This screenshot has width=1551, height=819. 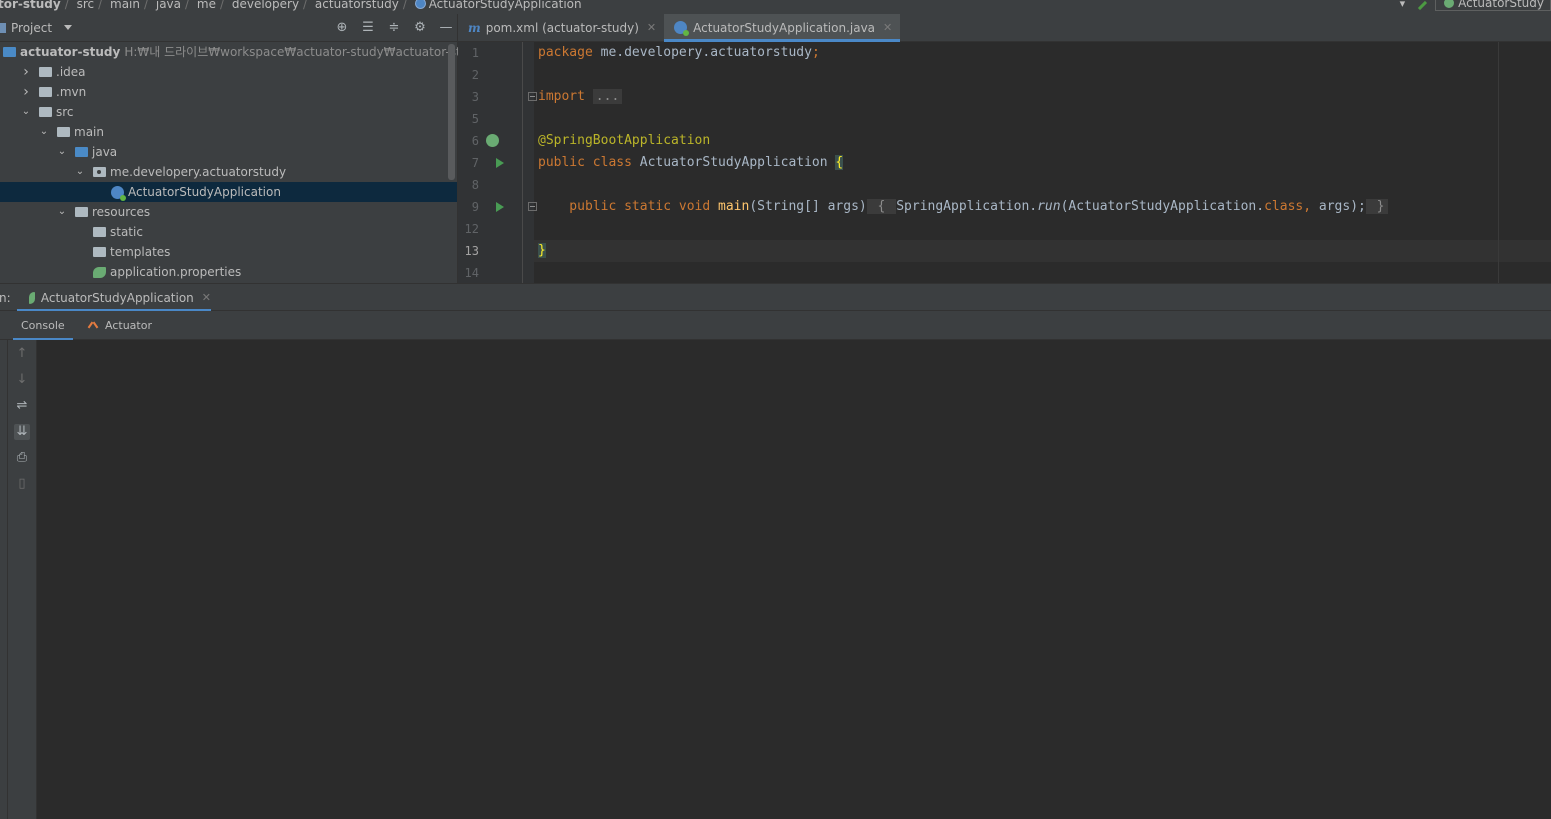 I want to click on arrow-down-icon: ↓, so click(x=22, y=380).